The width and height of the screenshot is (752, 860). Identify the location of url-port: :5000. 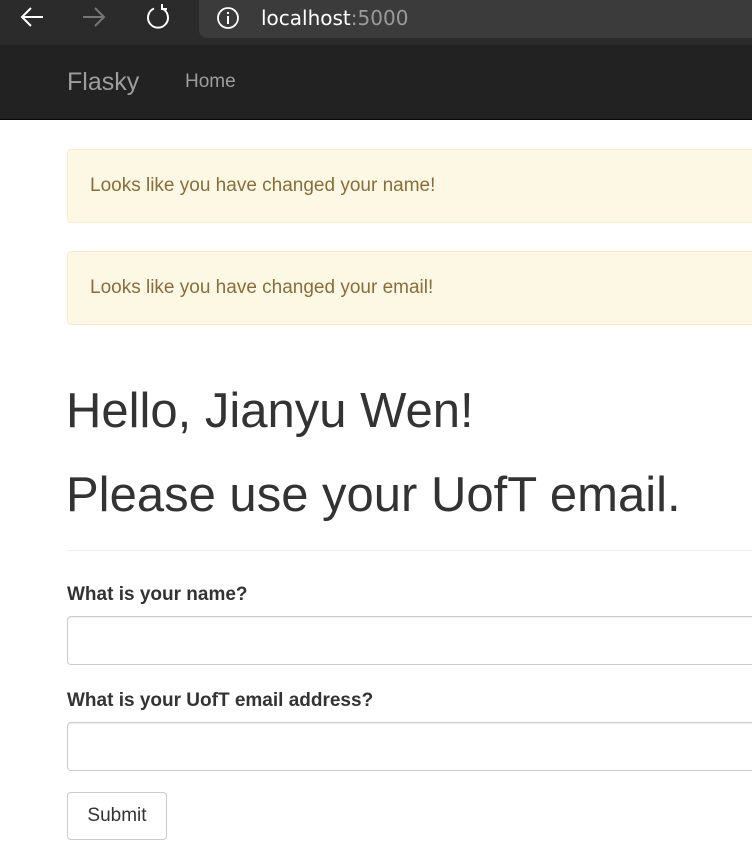
(379, 18).